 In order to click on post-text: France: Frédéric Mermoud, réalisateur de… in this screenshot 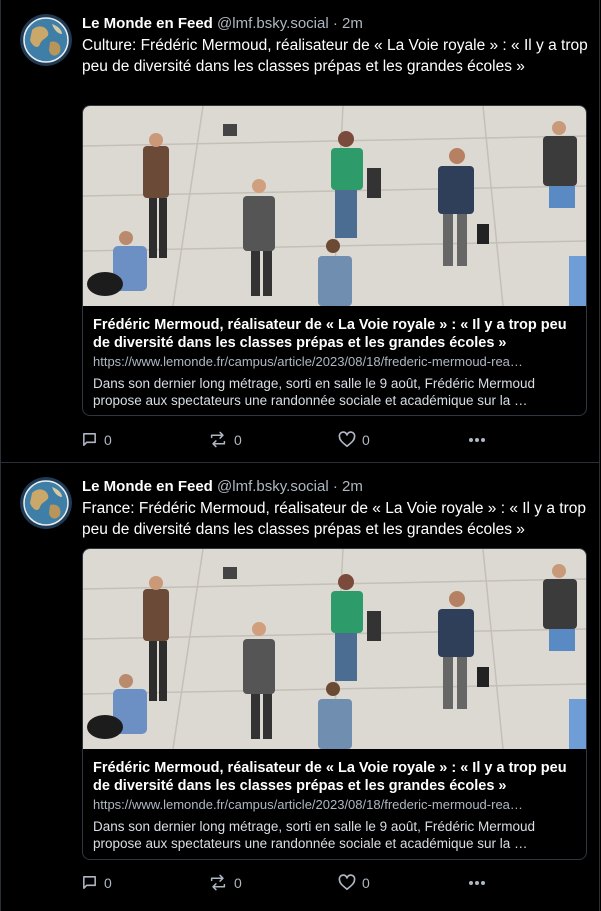, I will do `click(334, 519)`.